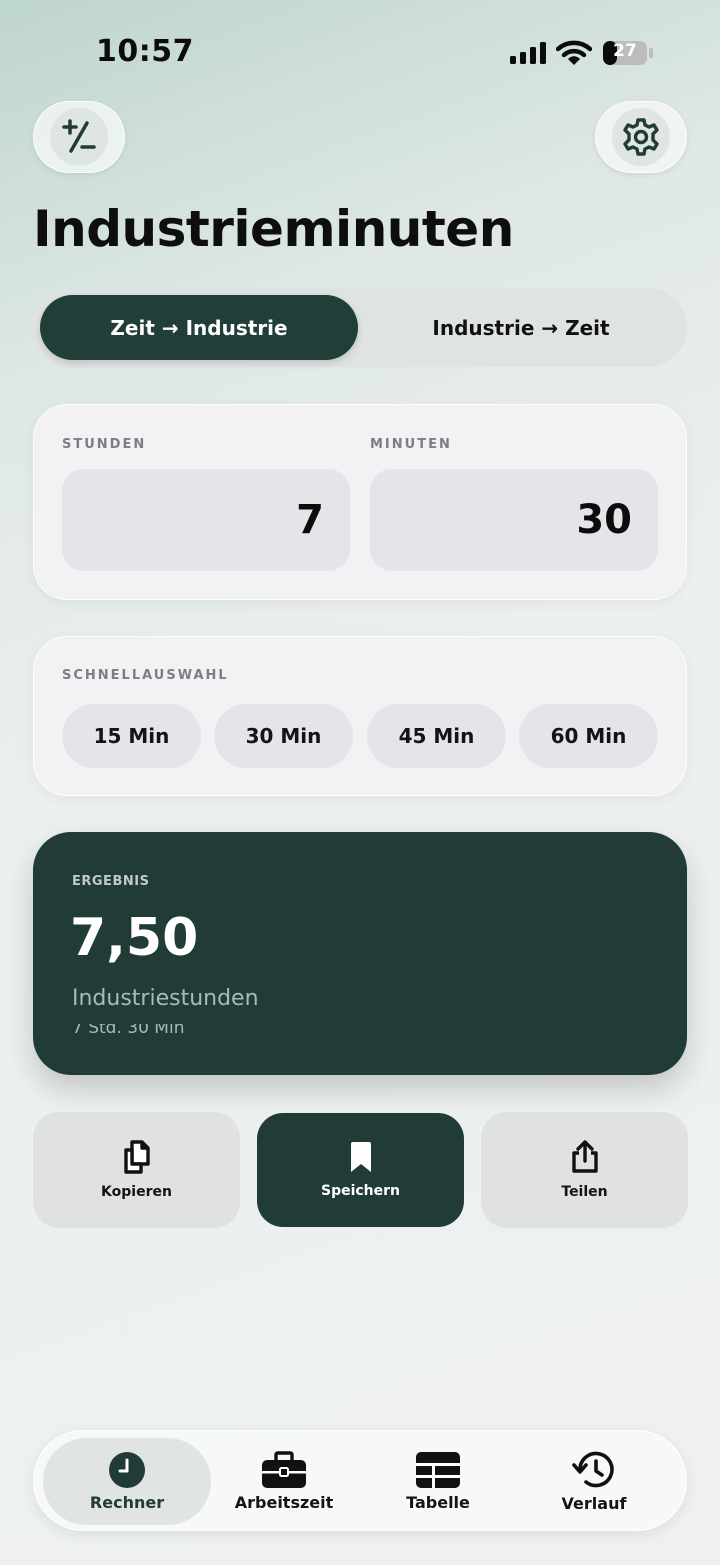 This screenshot has height=1565, width=720. I want to click on tab-verlauf: Verlauf, so click(594, 1481).